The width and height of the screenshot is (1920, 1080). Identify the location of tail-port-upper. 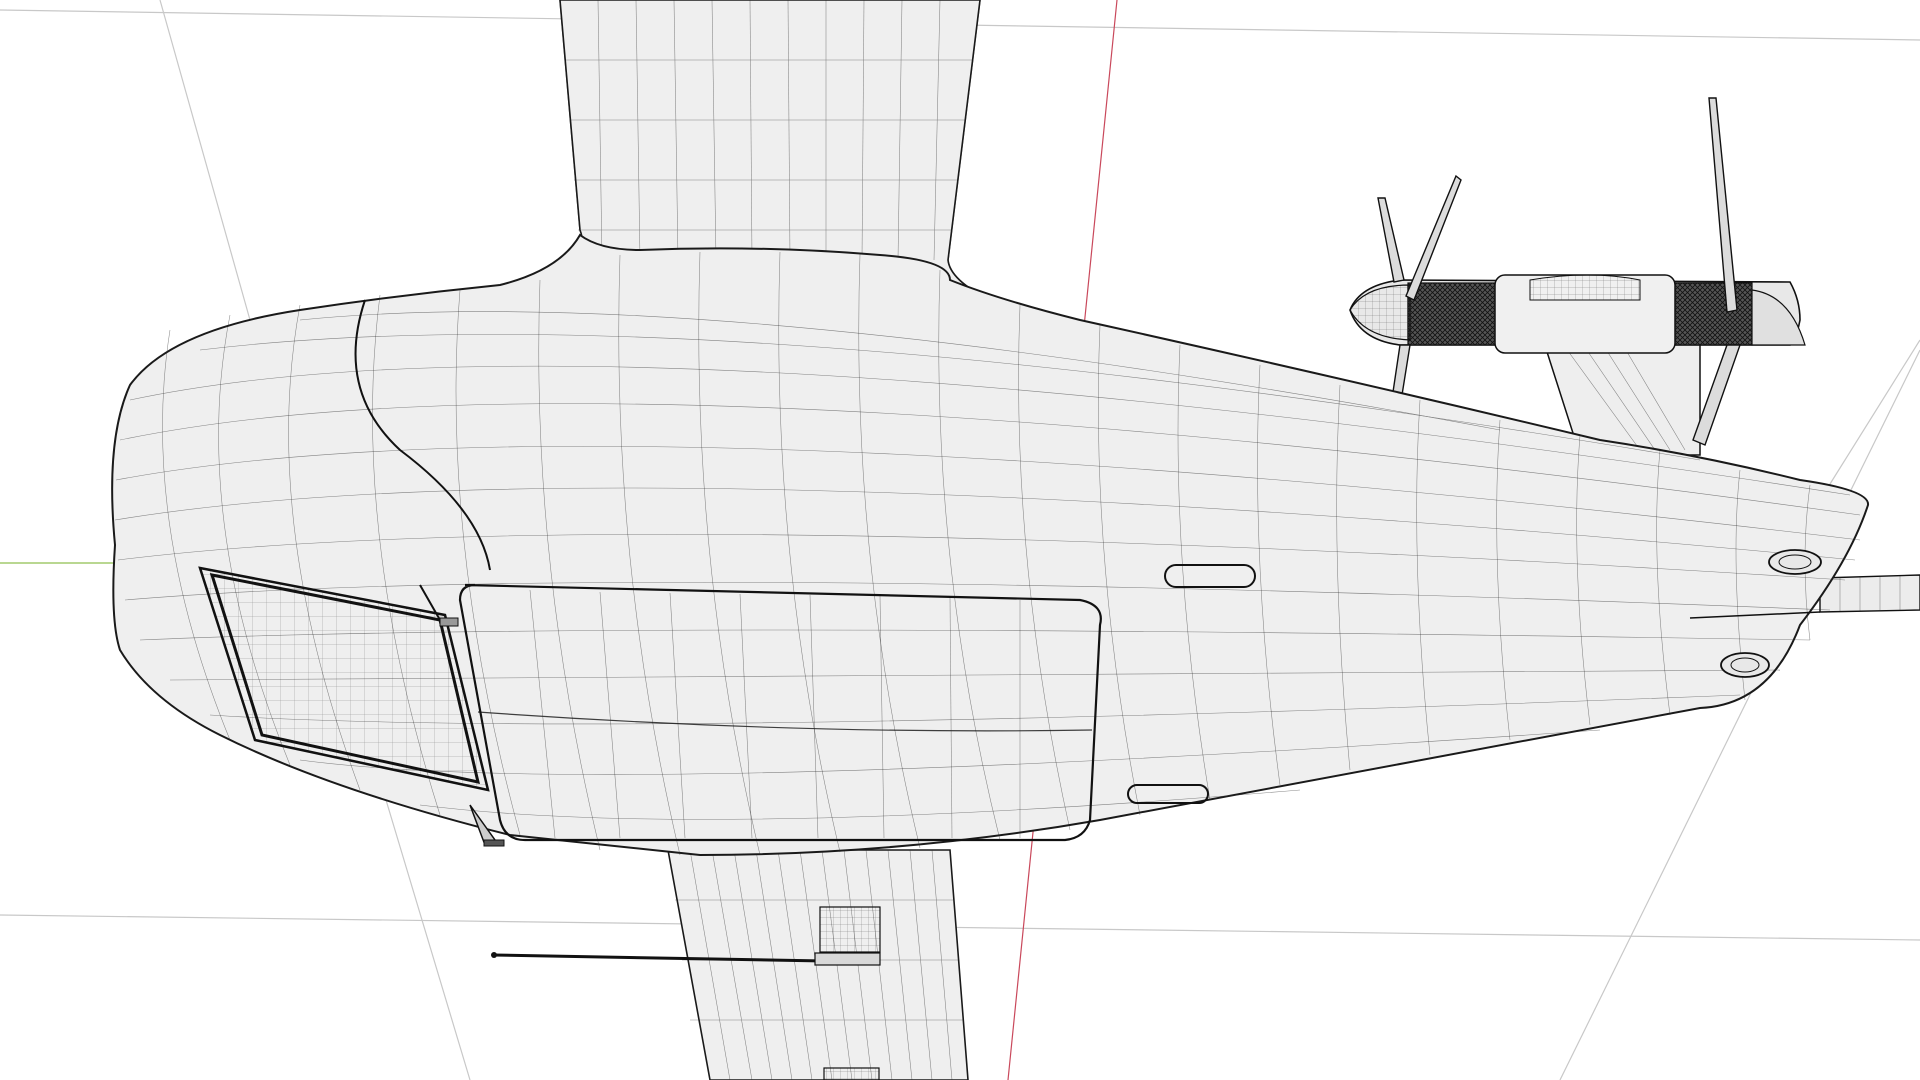
(1795, 562).